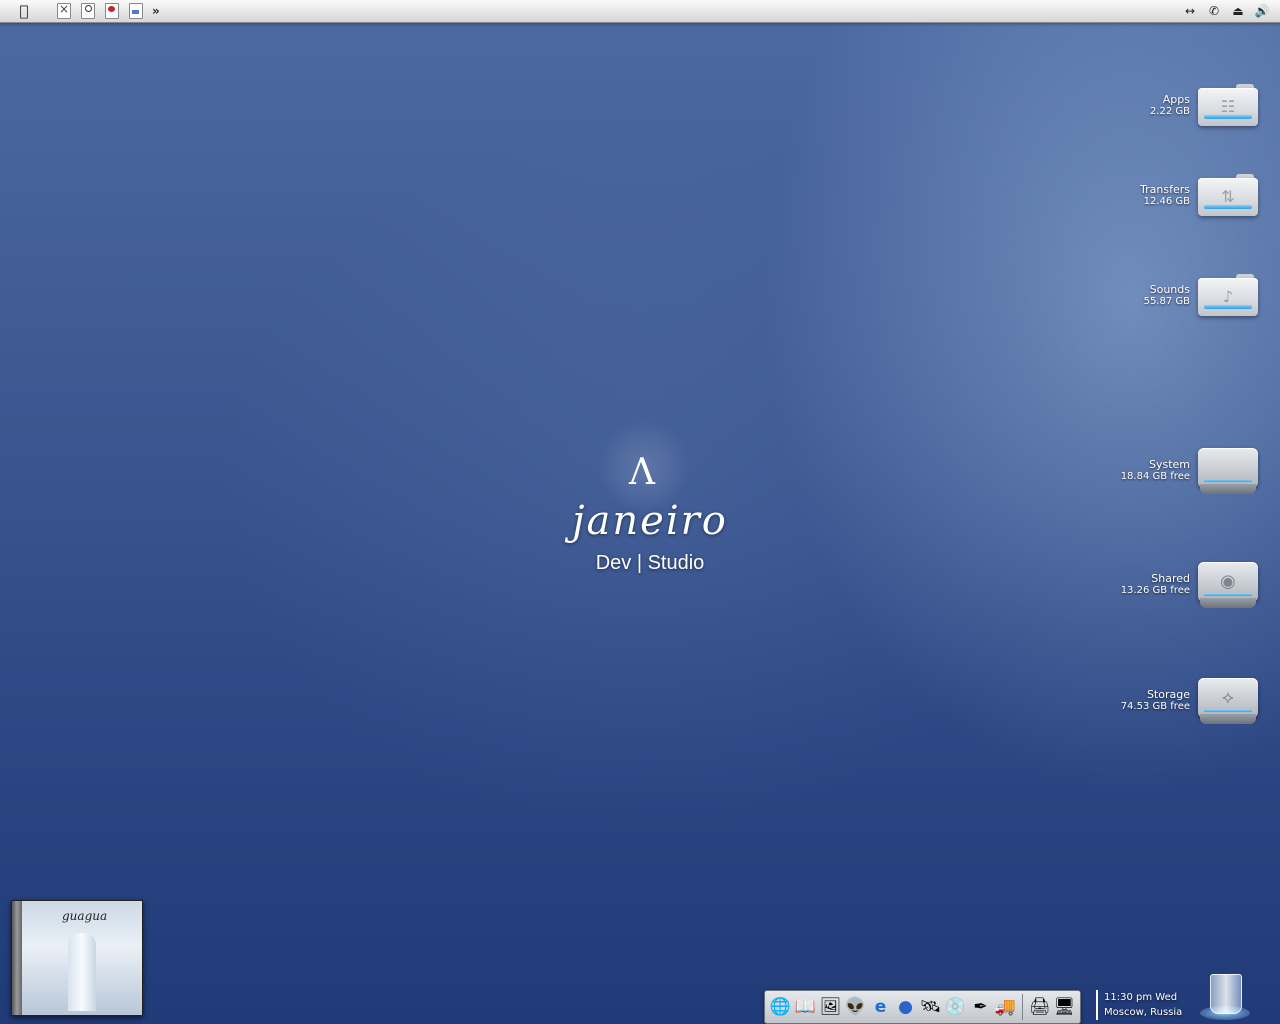 The image size is (1280, 1024). What do you see at coordinates (88, 11) in the screenshot?
I see `pin-doc-icon` at bounding box center [88, 11].